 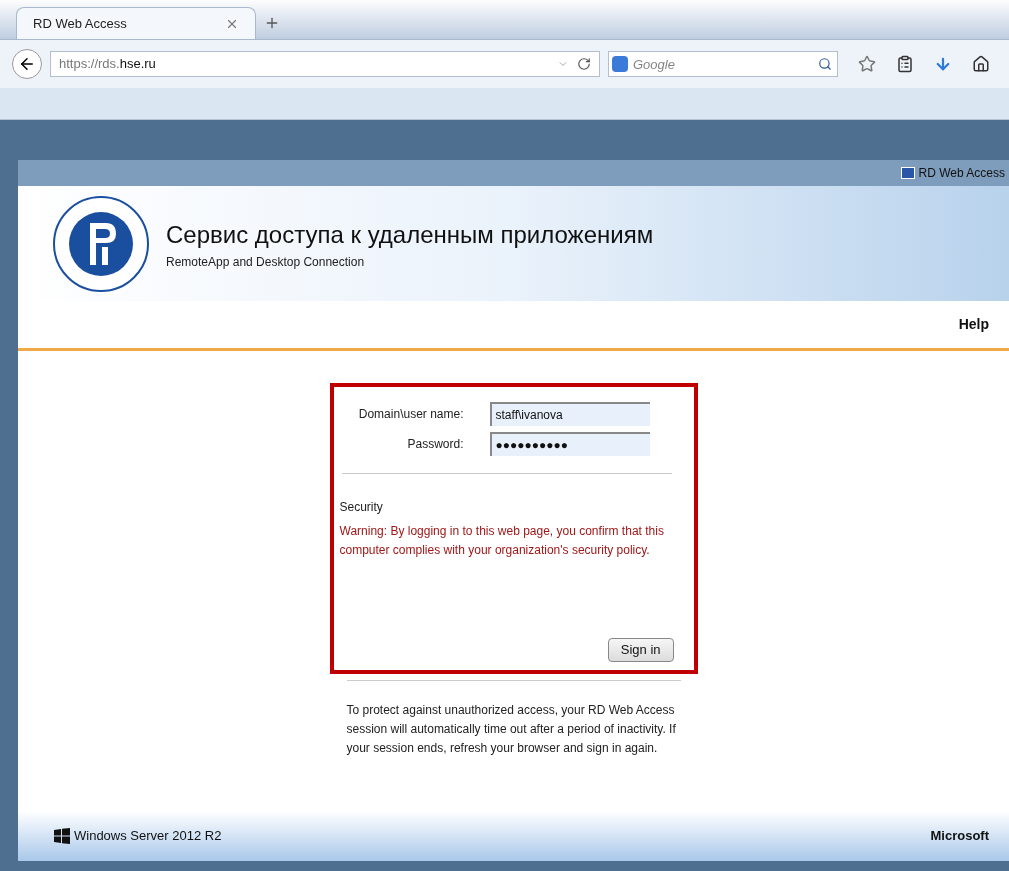 What do you see at coordinates (27, 64) in the screenshot?
I see `back-button` at bounding box center [27, 64].